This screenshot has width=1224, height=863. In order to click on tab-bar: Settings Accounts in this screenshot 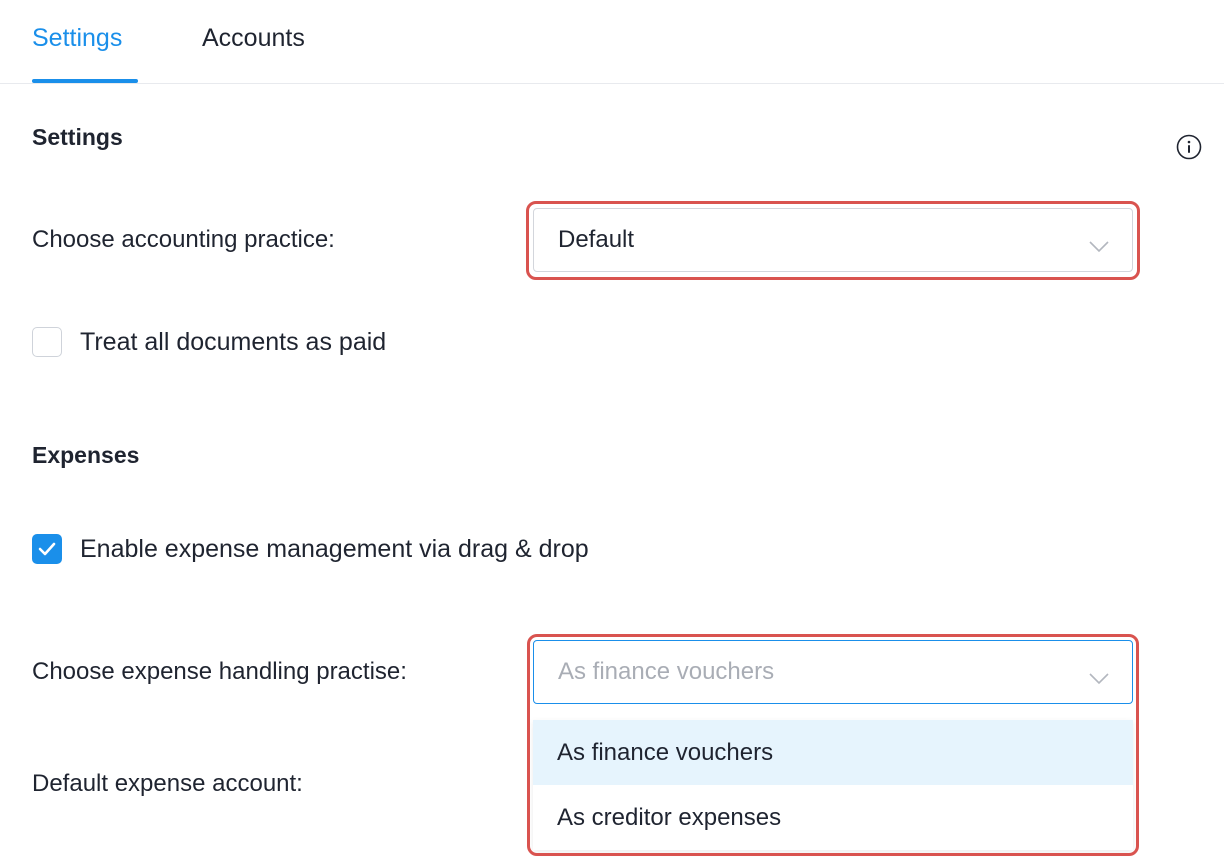, I will do `click(612, 42)`.